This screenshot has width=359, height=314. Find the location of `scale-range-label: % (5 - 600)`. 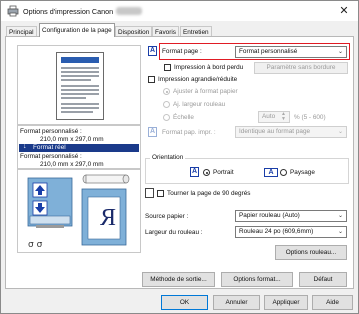

scale-range-label: % (5 - 600) is located at coordinates (310, 117).